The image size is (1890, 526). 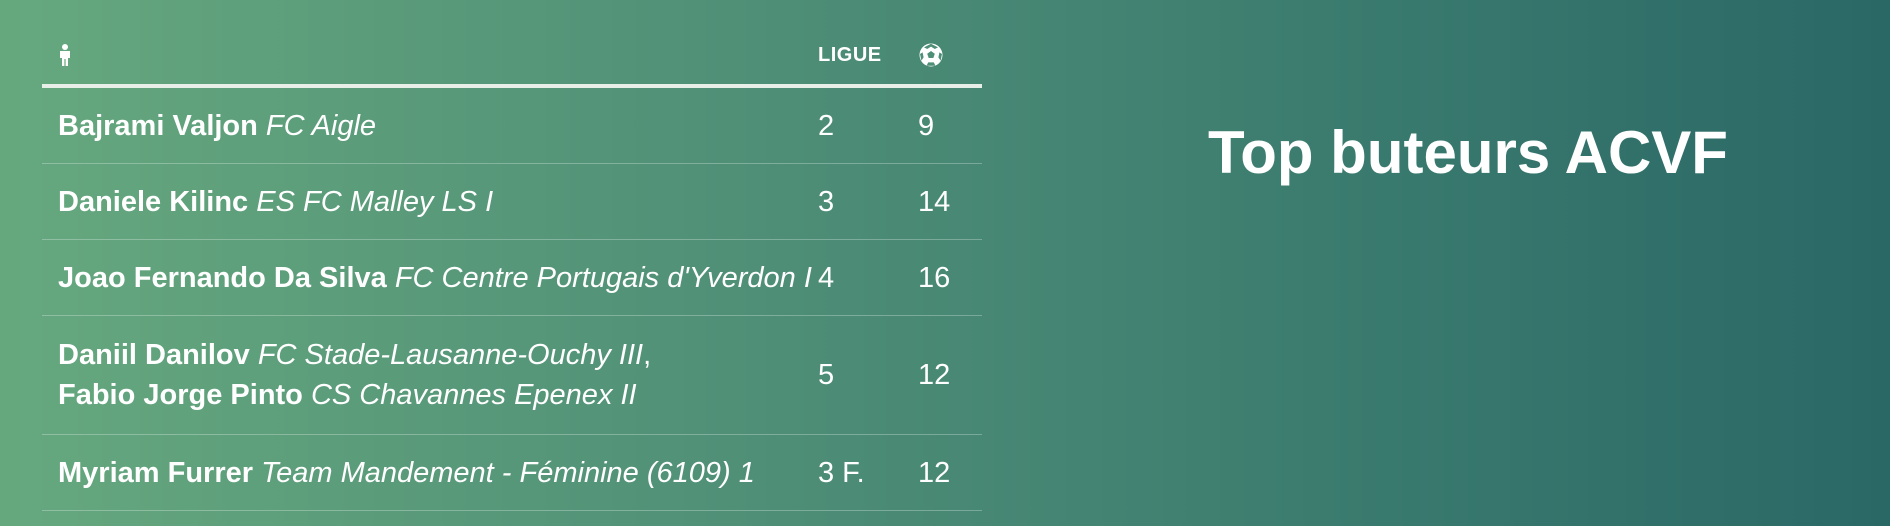 What do you see at coordinates (156, 472) in the screenshot?
I see `player-name: Myriam Furrer` at bounding box center [156, 472].